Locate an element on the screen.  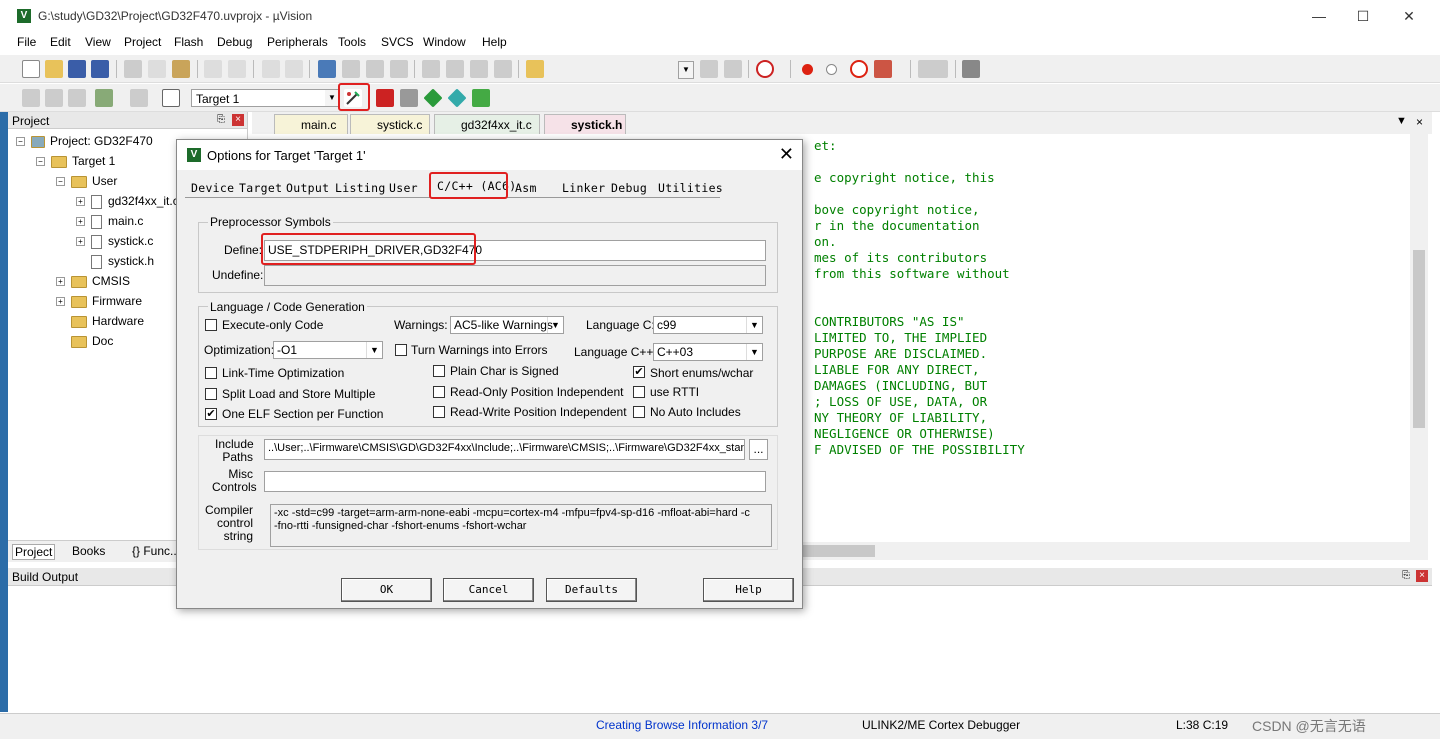
disable-breakpoint-icon is located at coordinates (831, 69).